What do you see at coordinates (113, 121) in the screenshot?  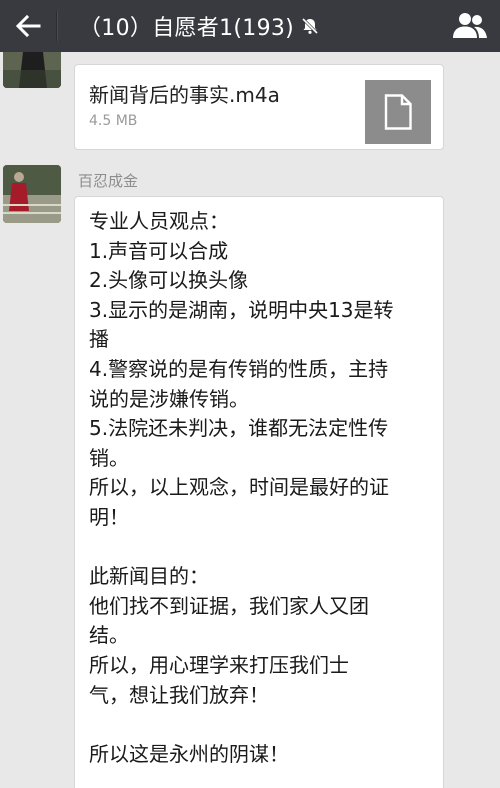 I see `file-size: 4.5 MB` at bounding box center [113, 121].